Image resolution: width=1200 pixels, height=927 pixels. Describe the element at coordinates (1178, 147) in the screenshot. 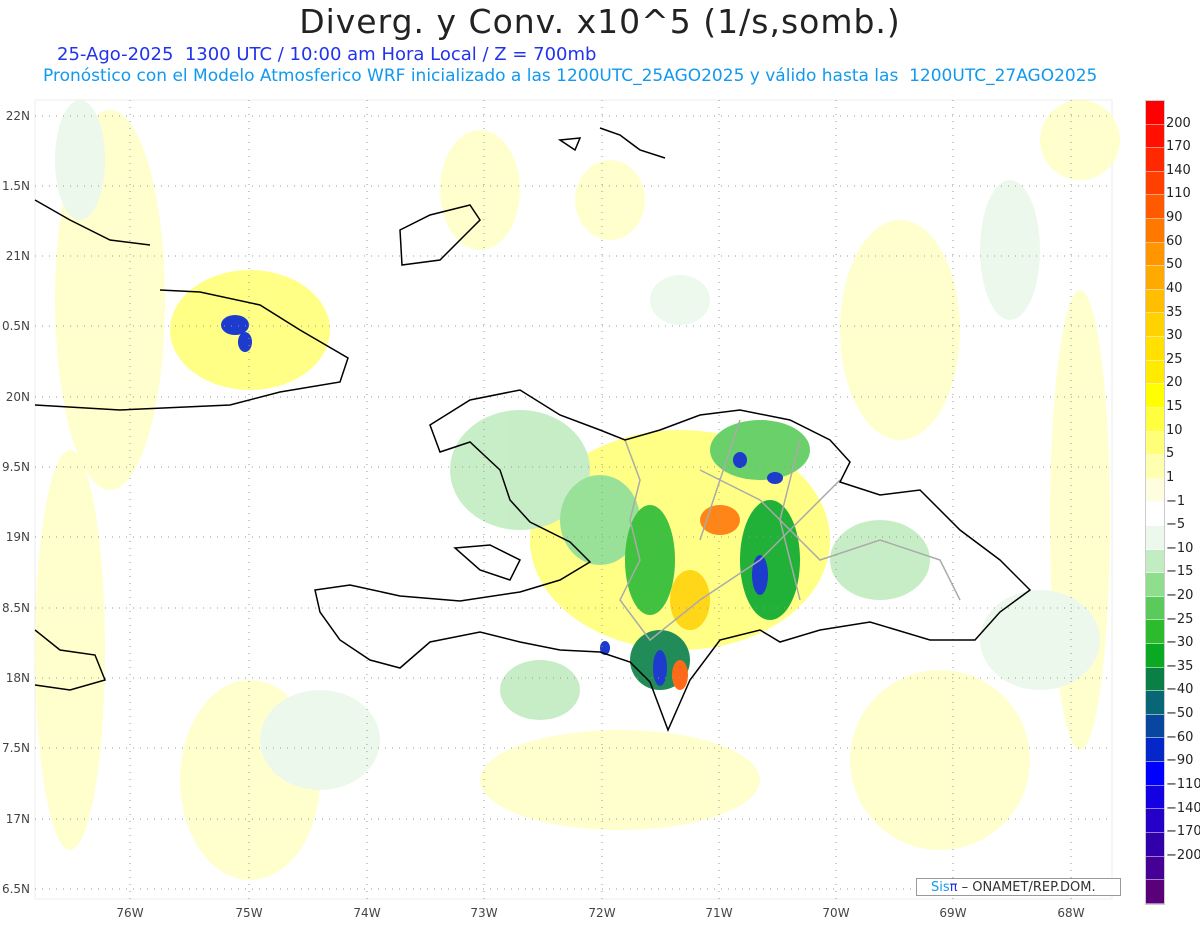

I see `colorbar-label: 170` at that location.